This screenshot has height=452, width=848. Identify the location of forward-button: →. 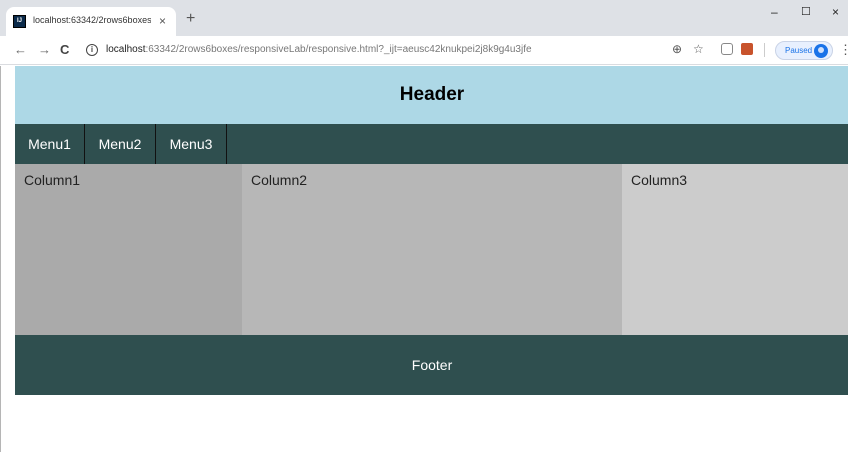
(44, 50).